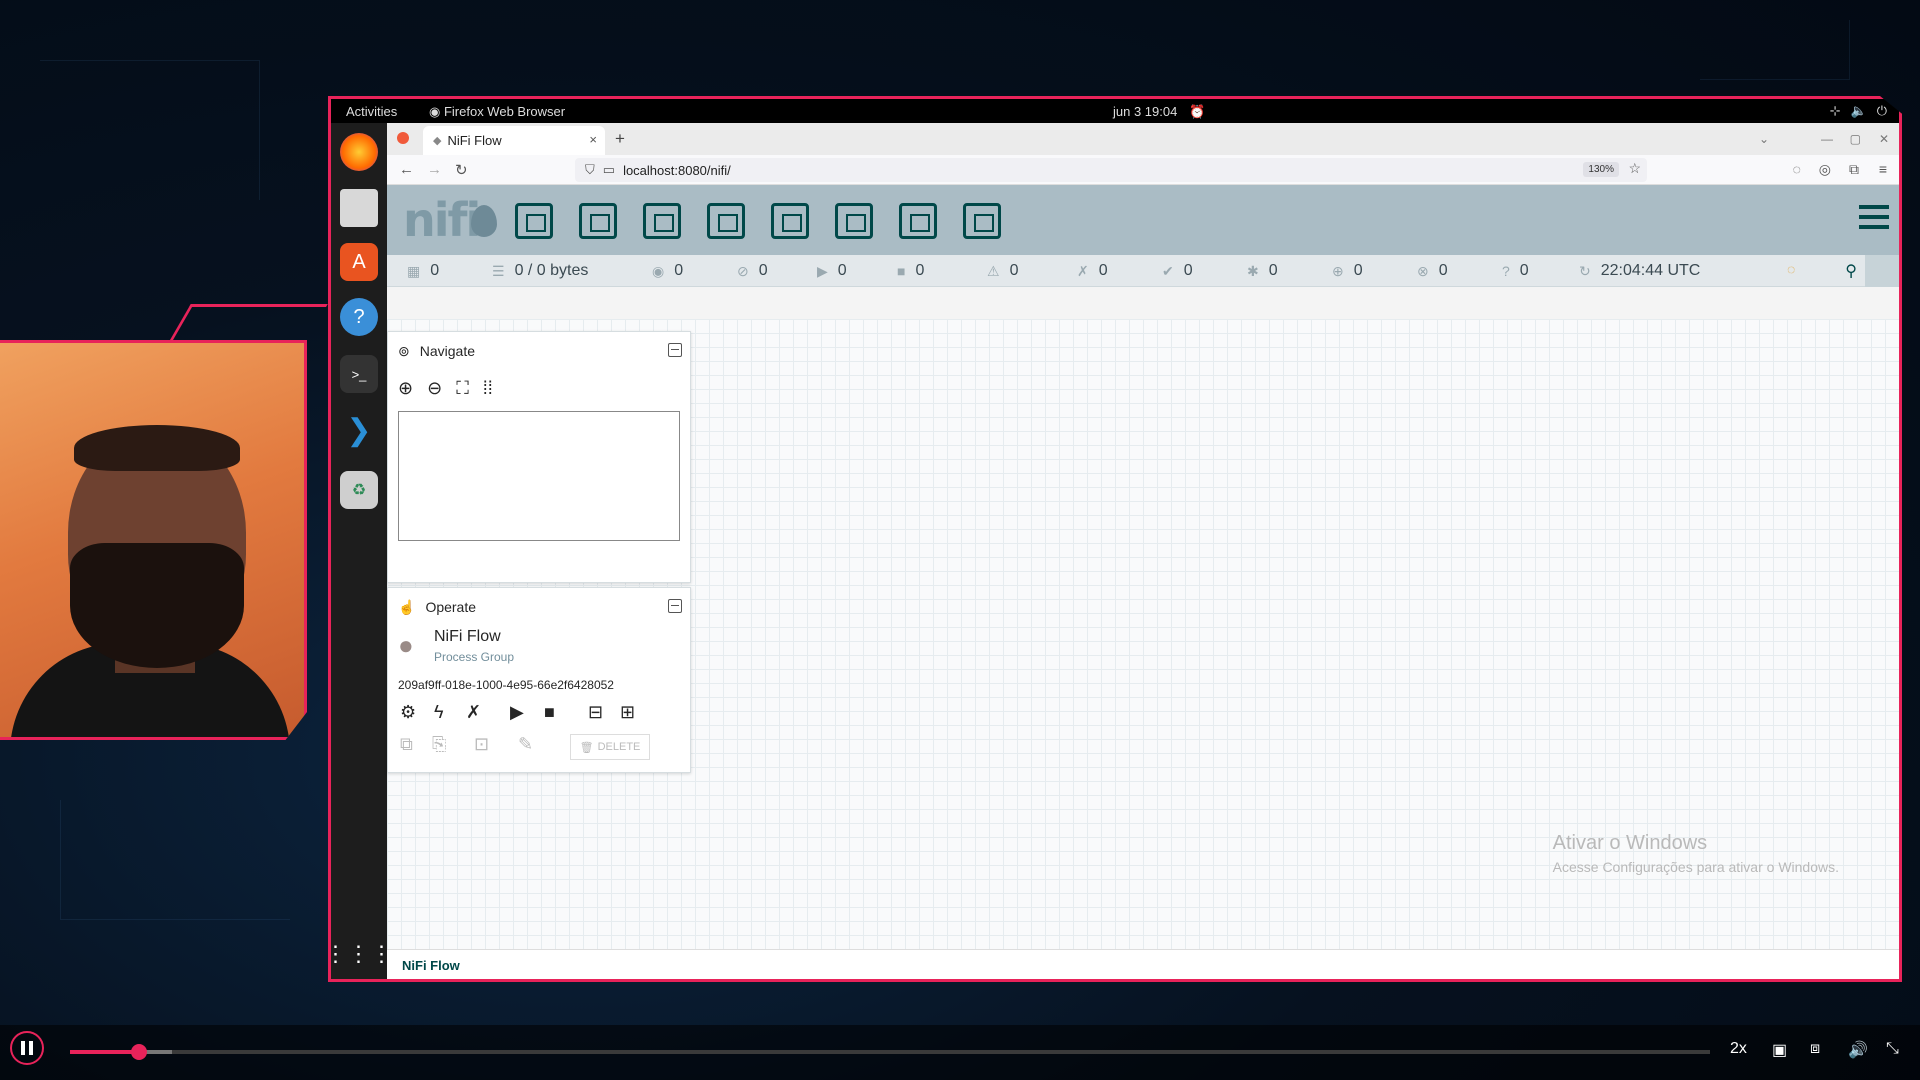 Image resolution: width=1920 pixels, height=1080 pixels. What do you see at coordinates (539, 607) in the screenshot?
I see `operate-header: ☝ Operate` at bounding box center [539, 607].